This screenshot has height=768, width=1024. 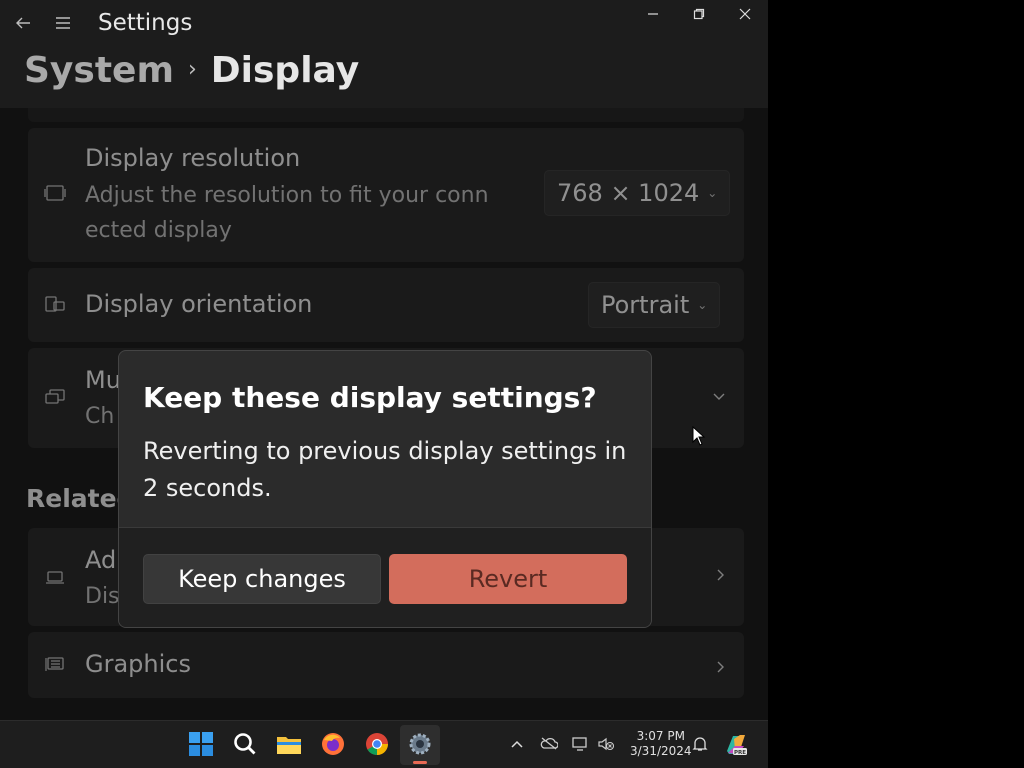 I want to click on keep-changes-button: Keep changes, so click(x=262, y=579).